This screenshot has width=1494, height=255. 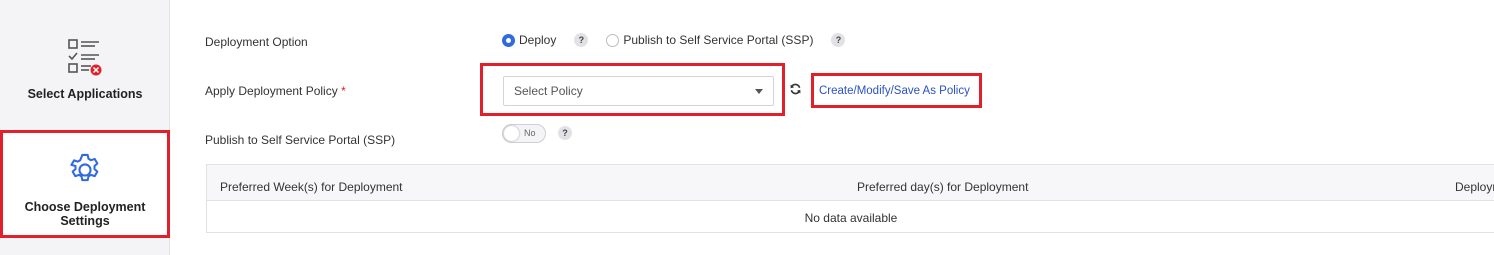 I want to click on create-modify-policy-link: Create/Modify/Save As Policy, so click(x=894, y=91).